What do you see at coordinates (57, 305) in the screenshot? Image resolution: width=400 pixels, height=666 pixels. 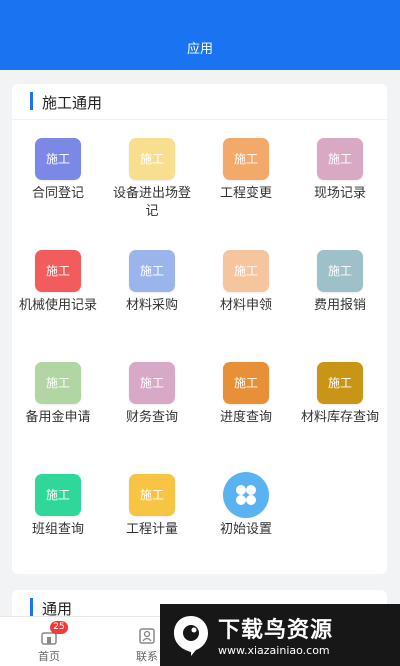 I see `app-label: 机械使用记录` at bounding box center [57, 305].